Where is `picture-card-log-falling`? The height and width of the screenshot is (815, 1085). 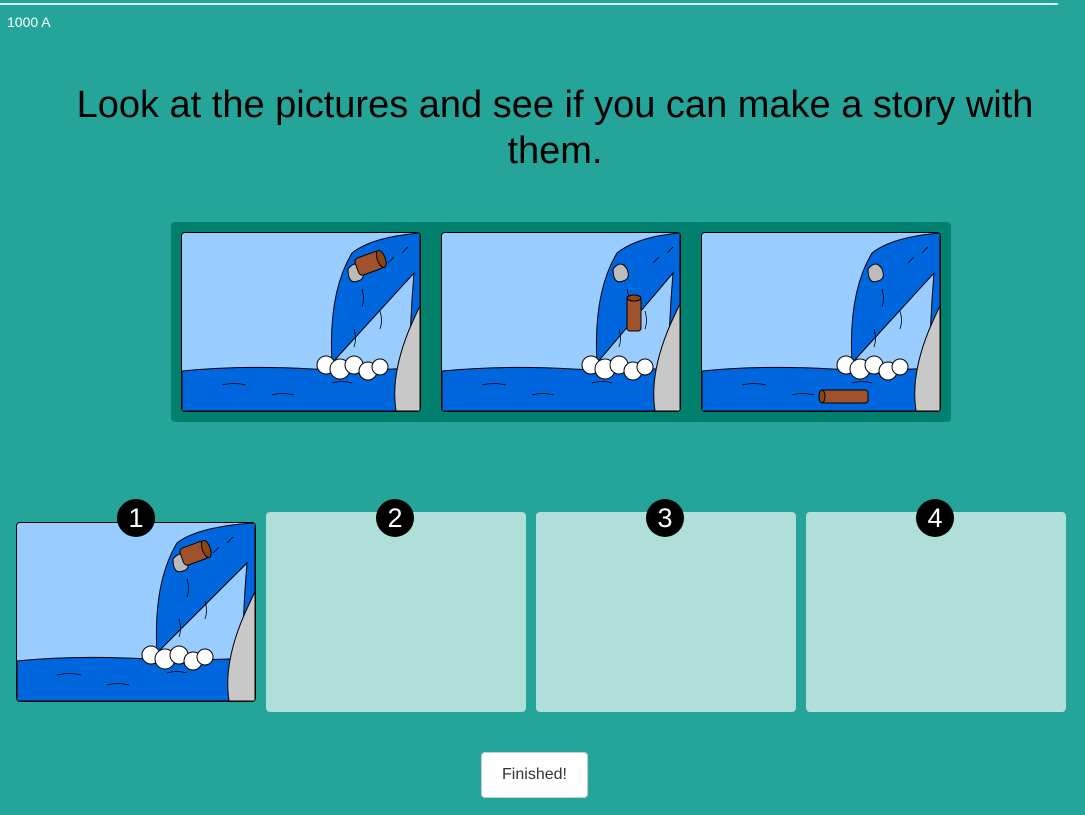 picture-card-log-falling is located at coordinates (301, 322).